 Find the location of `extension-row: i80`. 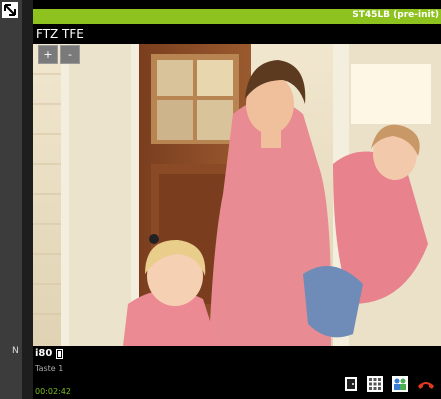

extension-row: i80 is located at coordinates (49, 353).